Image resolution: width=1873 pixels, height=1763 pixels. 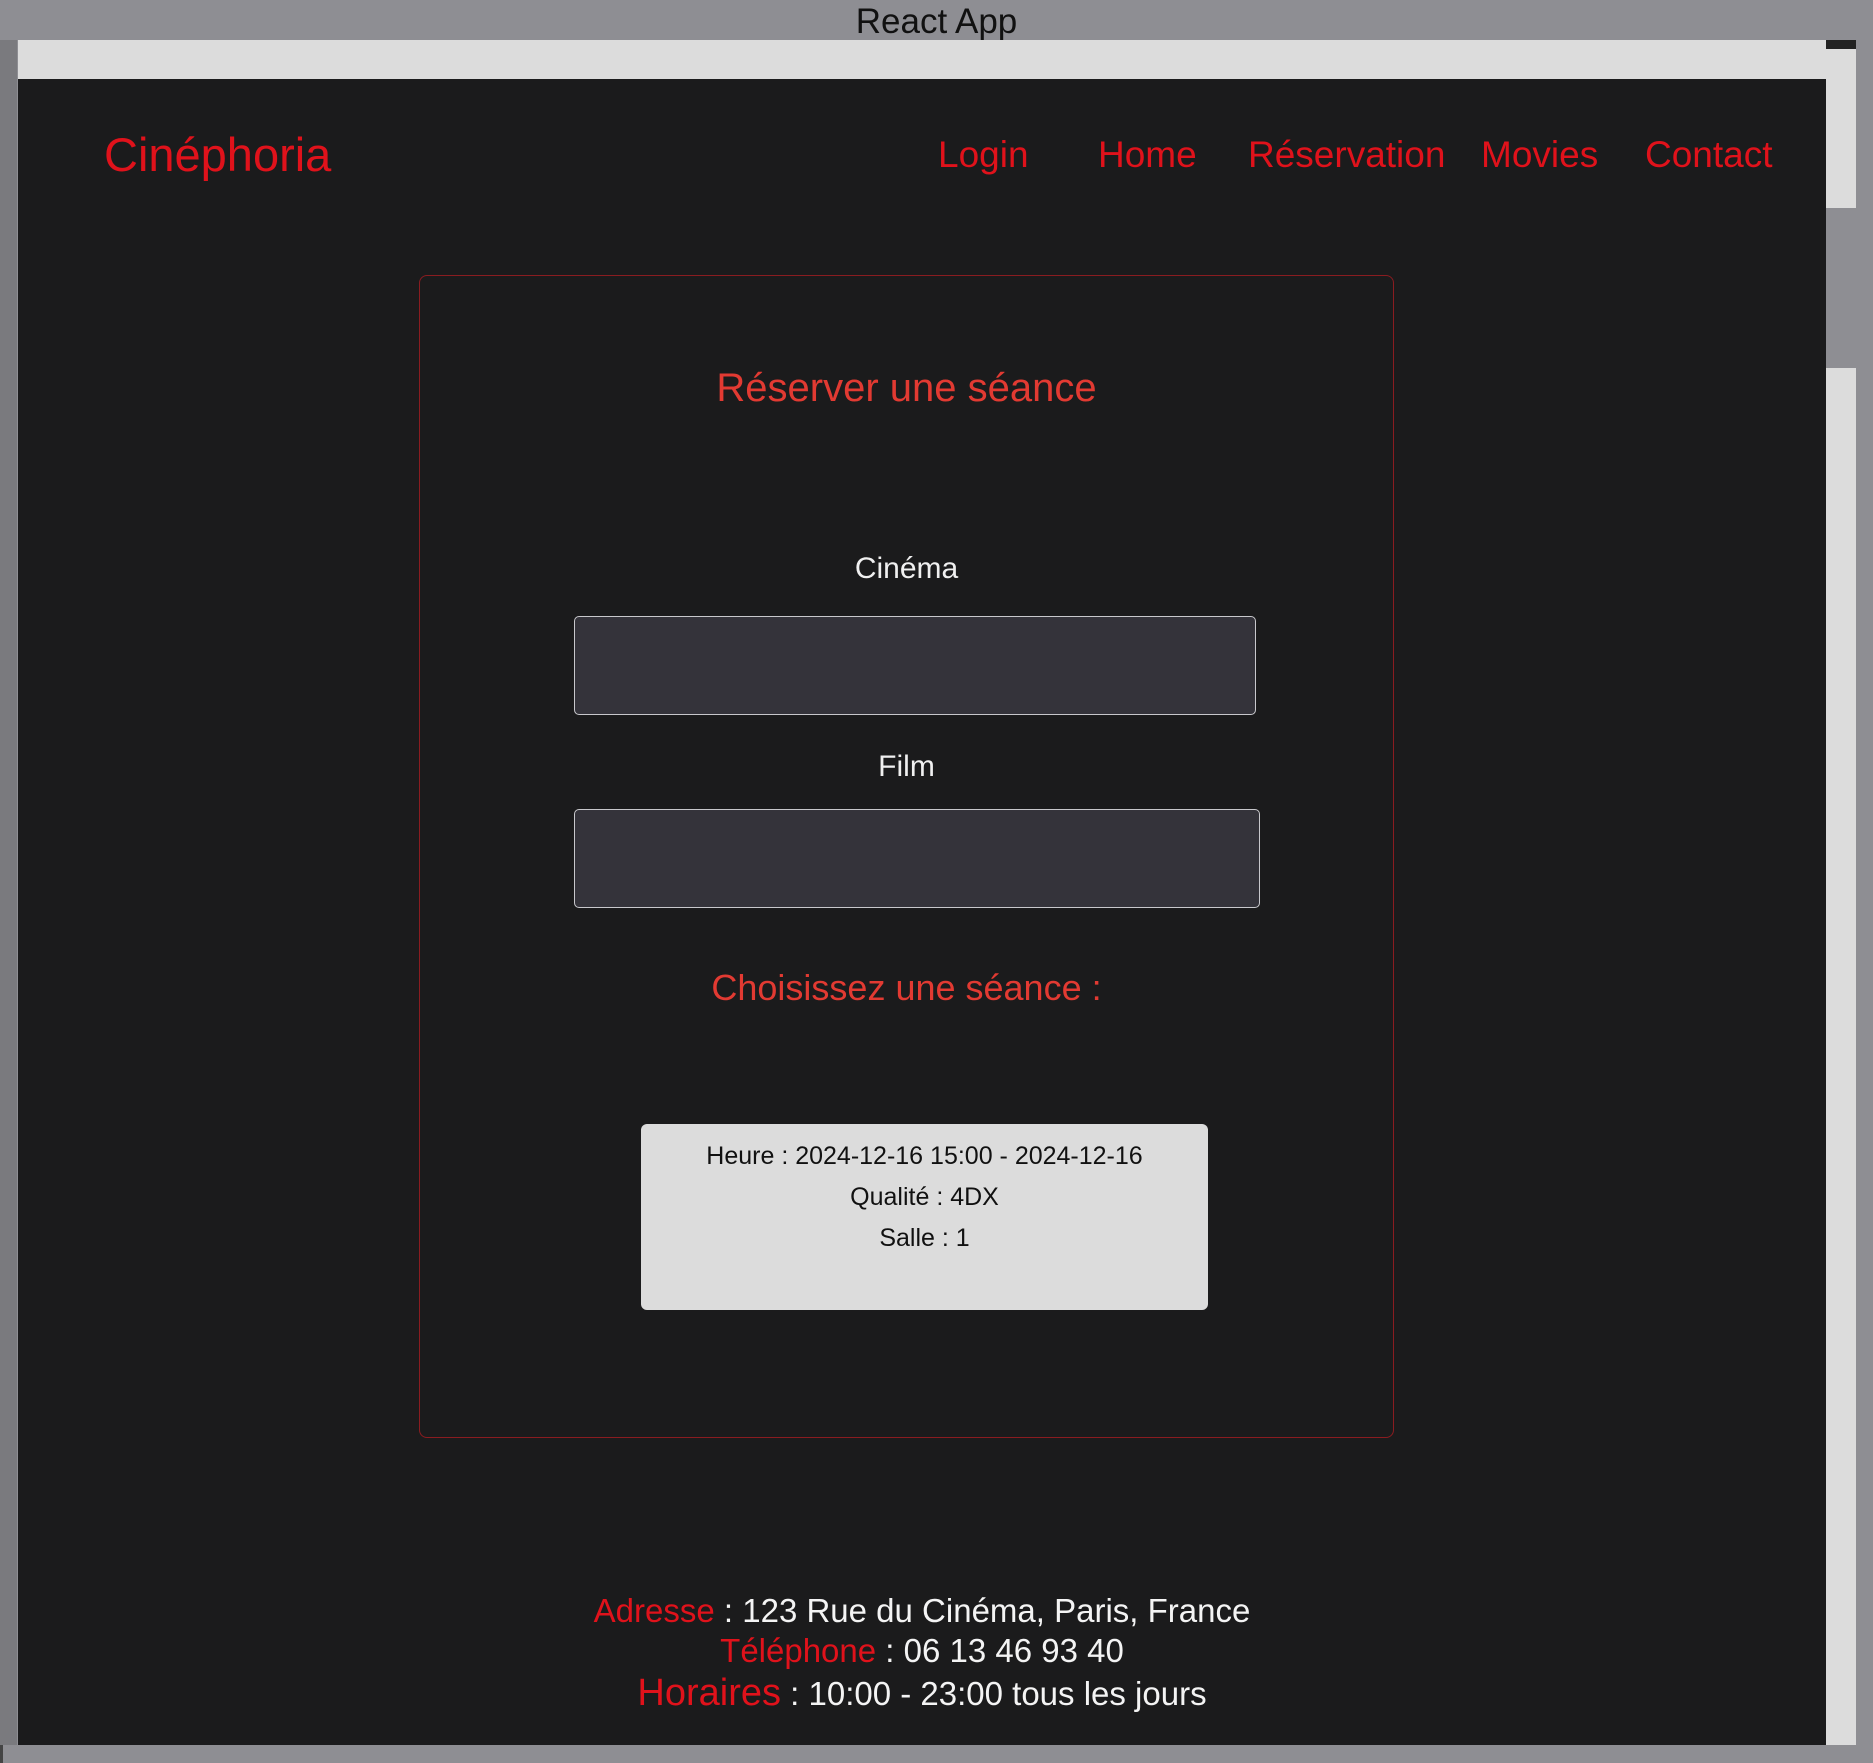 What do you see at coordinates (8, 892) in the screenshot?
I see `window-left-edge` at bounding box center [8, 892].